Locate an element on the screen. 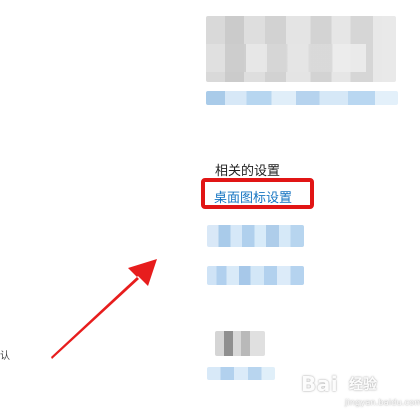  watermark-url: jingyan.baidu.com is located at coordinates (382, 402).